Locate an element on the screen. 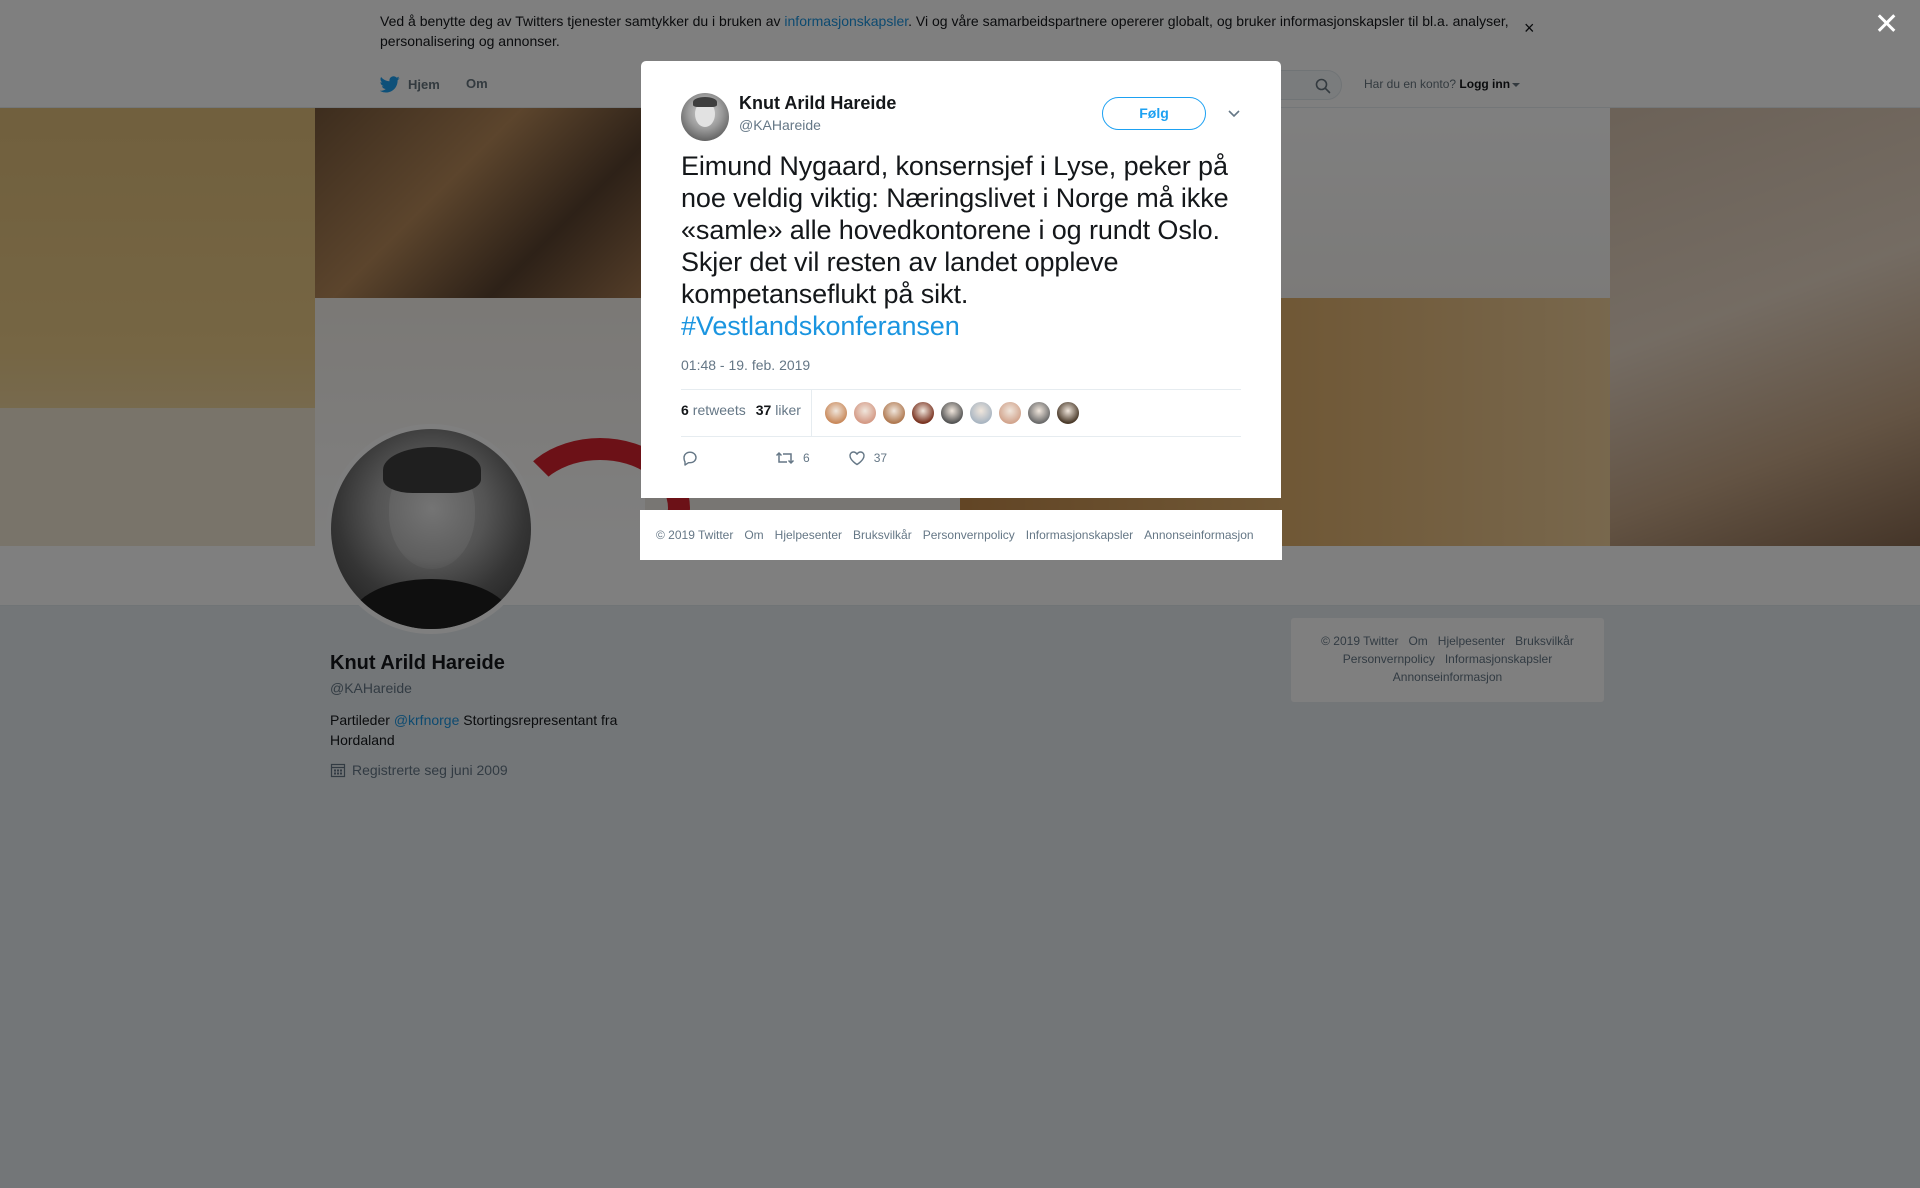 The image size is (1920, 1188). retweet-icon is located at coordinates (785, 458).